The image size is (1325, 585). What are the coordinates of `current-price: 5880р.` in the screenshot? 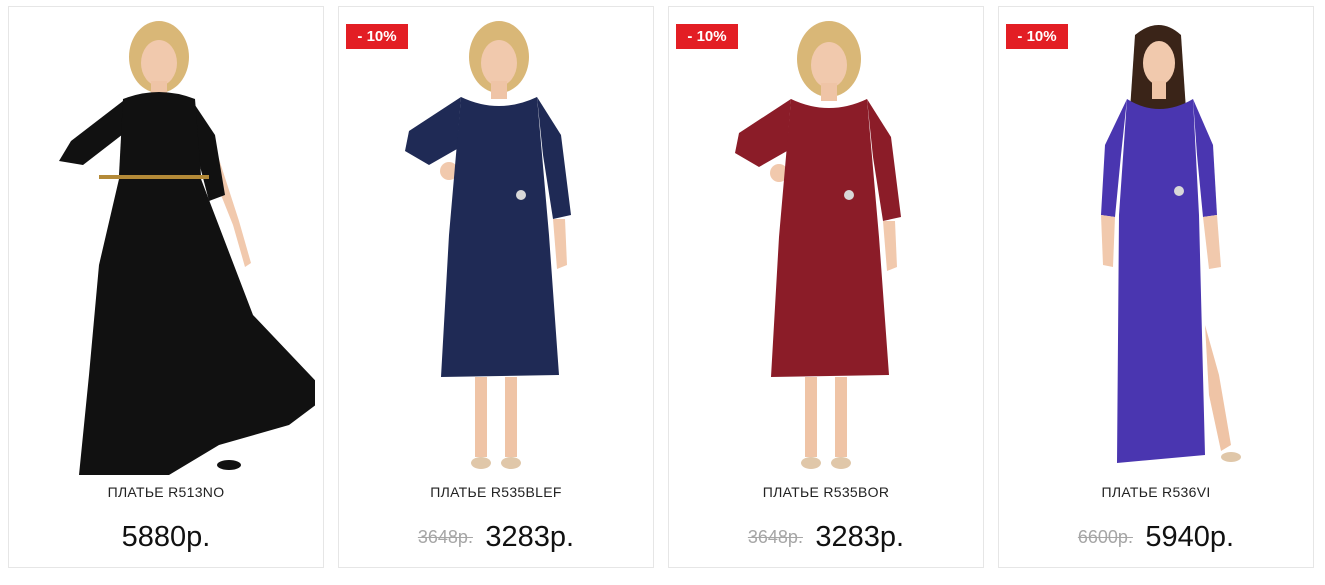 It's located at (166, 537).